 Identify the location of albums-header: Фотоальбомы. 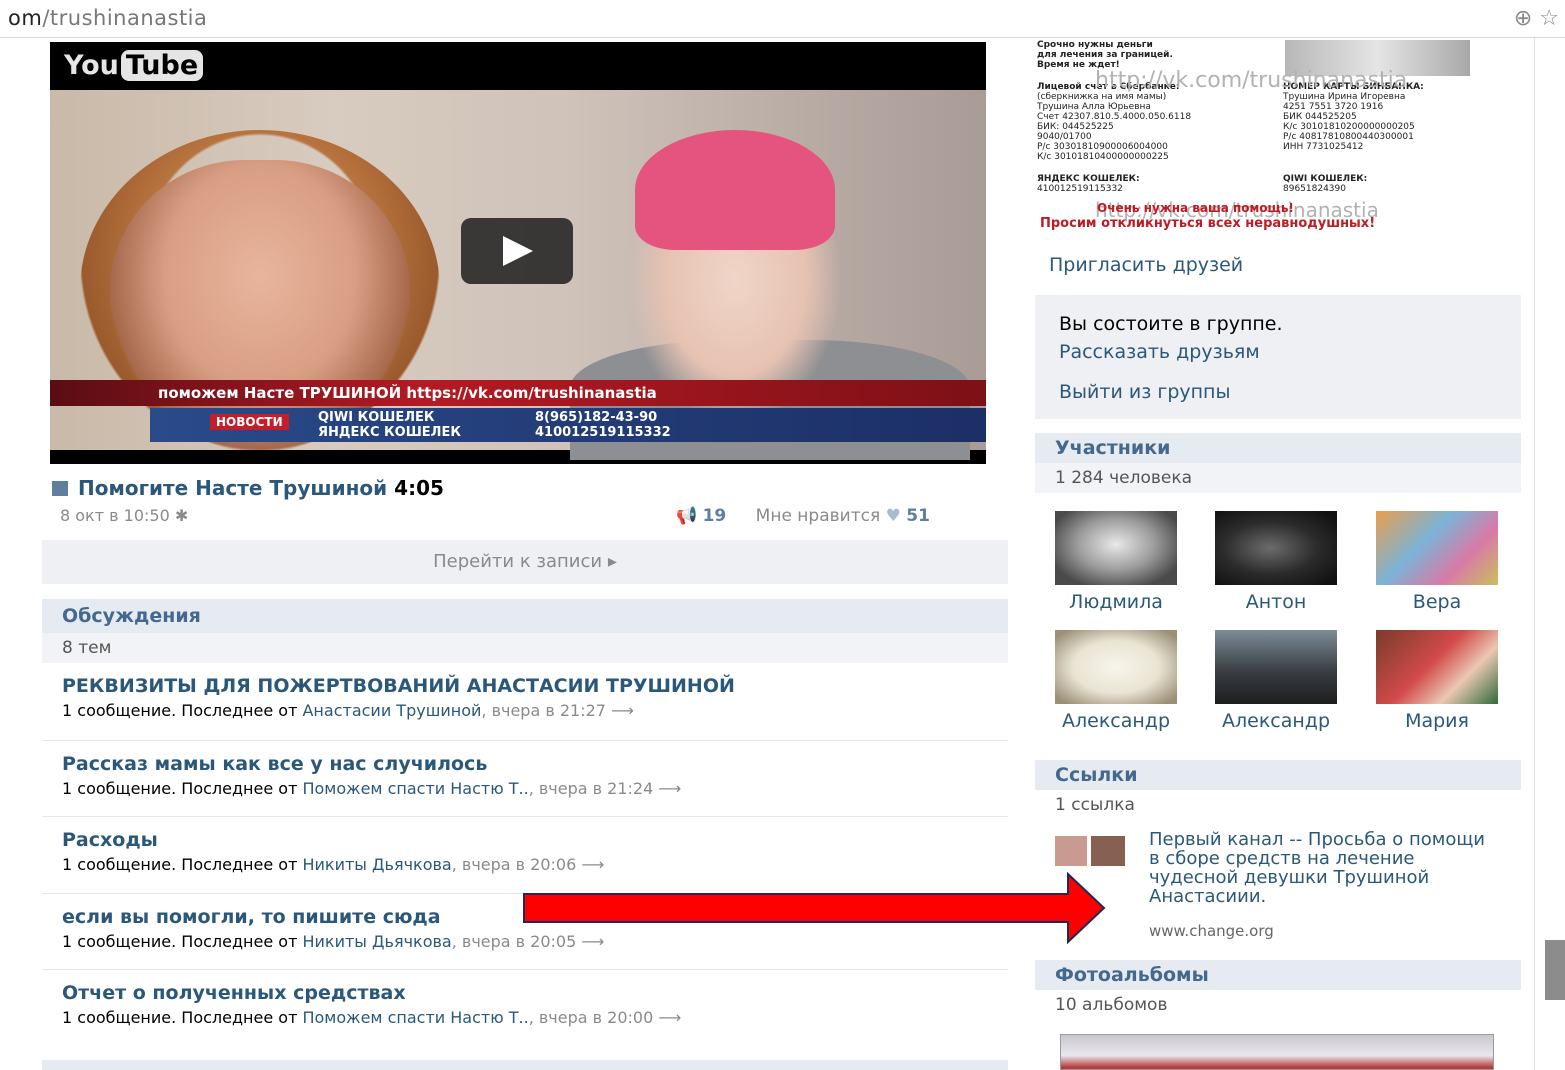
(1278, 975).